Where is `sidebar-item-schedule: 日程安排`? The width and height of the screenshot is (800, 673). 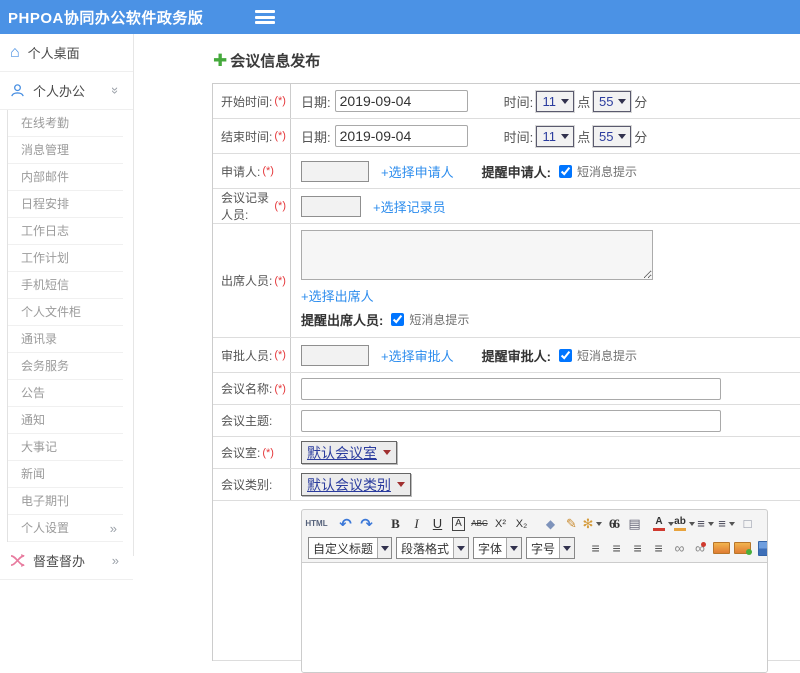
sidebar-item-schedule: 日程安排 is located at coordinates (65, 204).